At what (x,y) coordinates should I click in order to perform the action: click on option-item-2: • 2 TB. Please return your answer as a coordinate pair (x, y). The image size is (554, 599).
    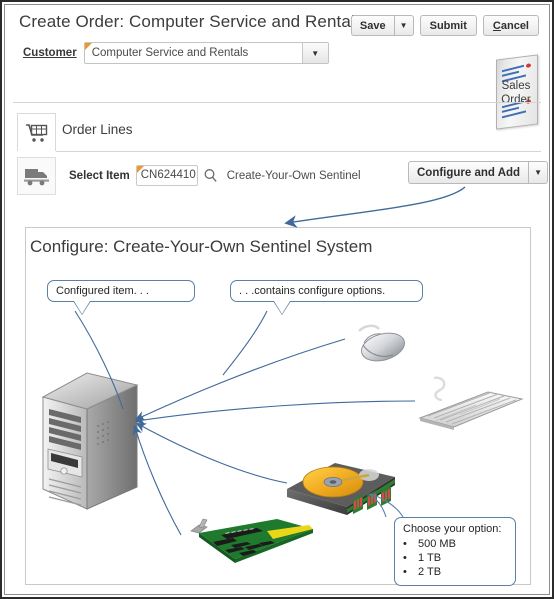
    Looking at the image, I should click on (455, 572).